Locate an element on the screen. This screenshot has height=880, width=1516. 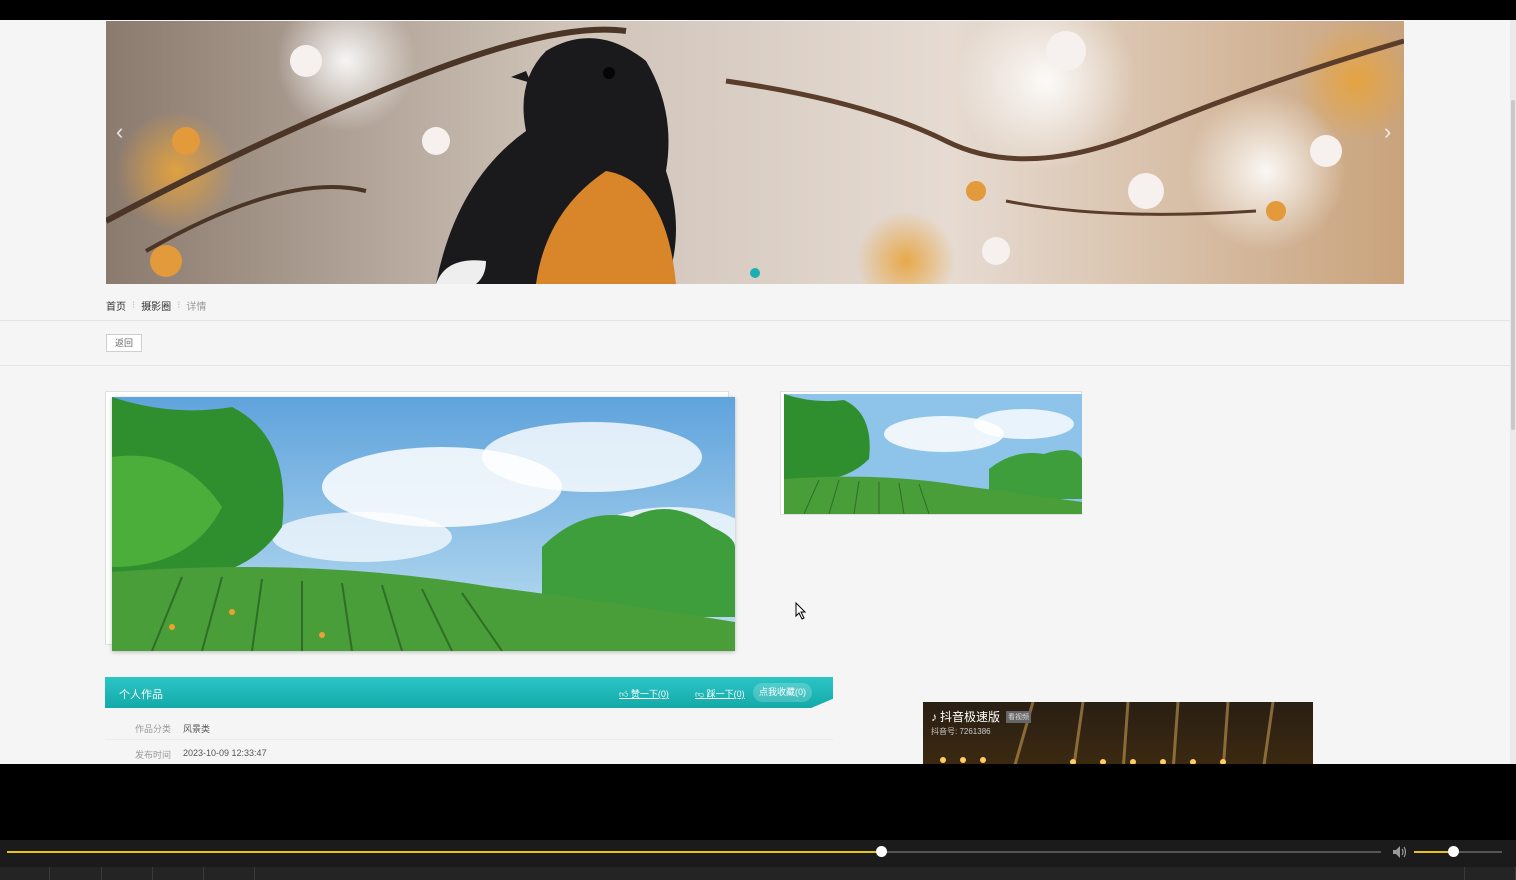
landscape-thumbnail is located at coordinates (933, 454).